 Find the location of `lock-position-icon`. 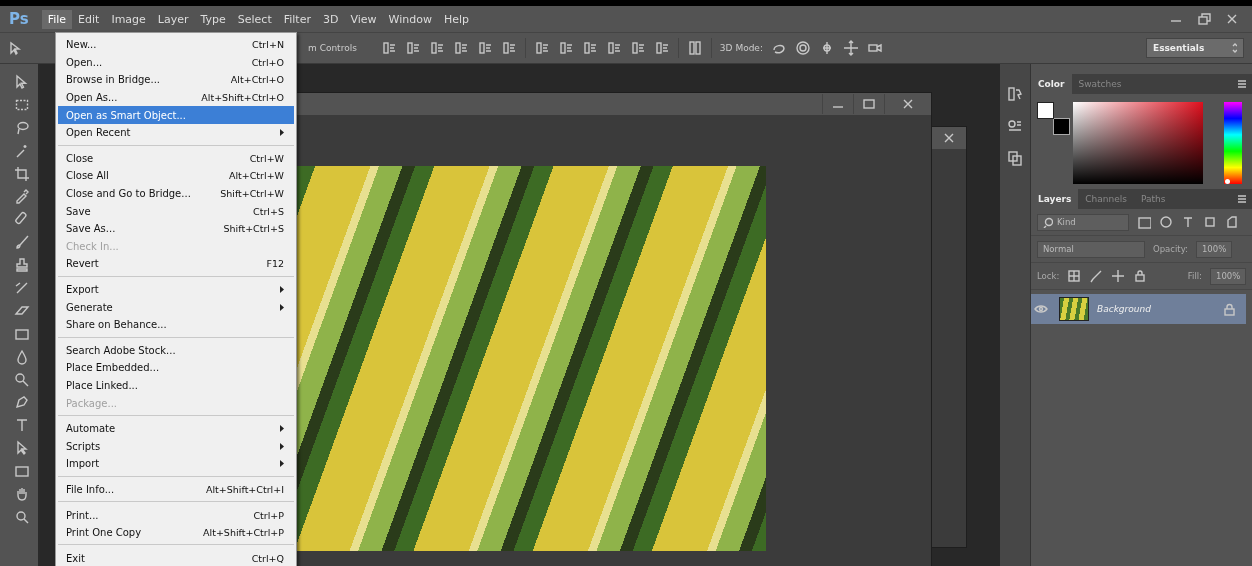

lock-position-icon is located at coordinates (1118, 276).